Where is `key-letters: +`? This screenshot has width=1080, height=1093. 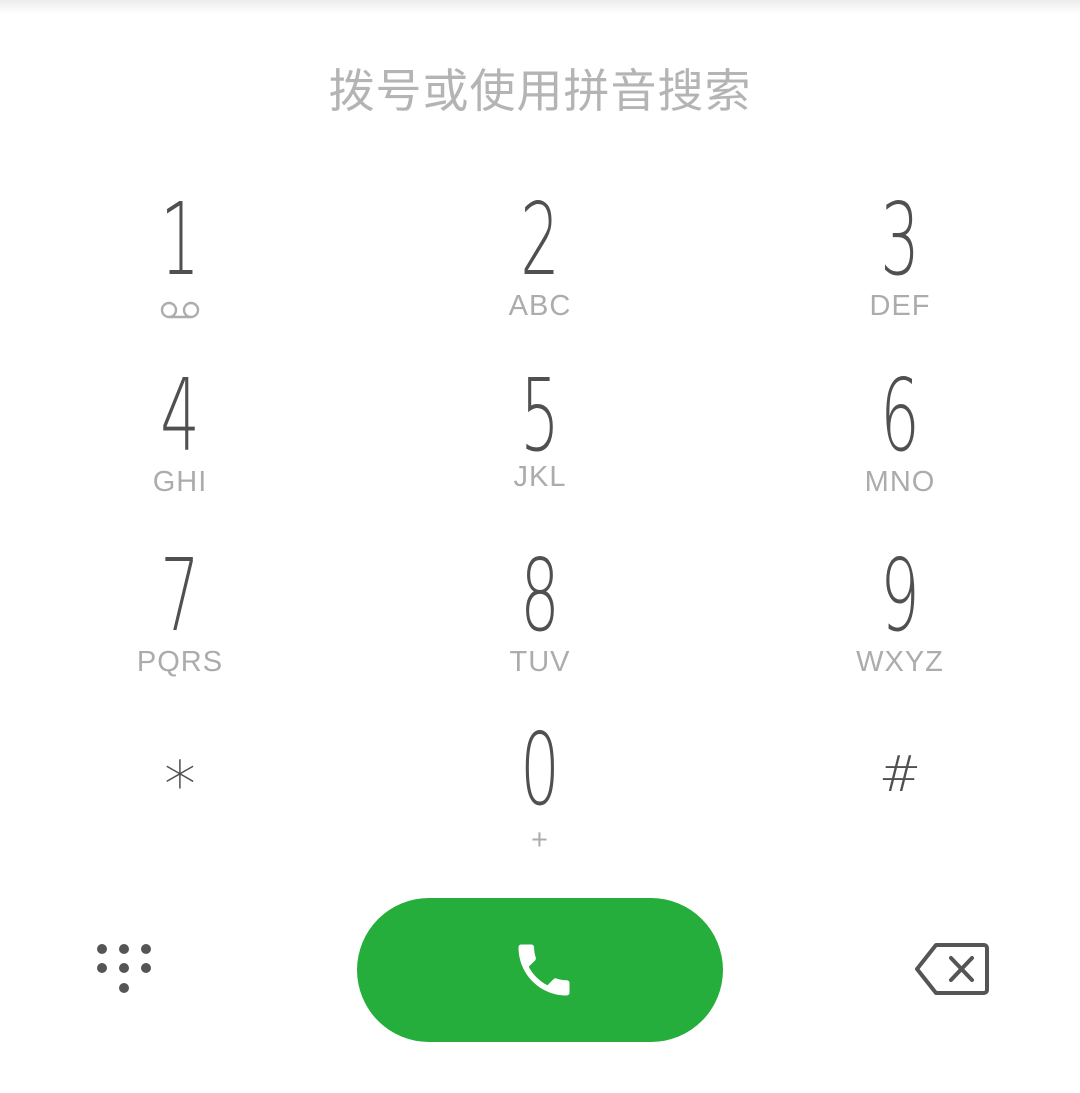
key-letters: + is located at coordinates (540, 840).